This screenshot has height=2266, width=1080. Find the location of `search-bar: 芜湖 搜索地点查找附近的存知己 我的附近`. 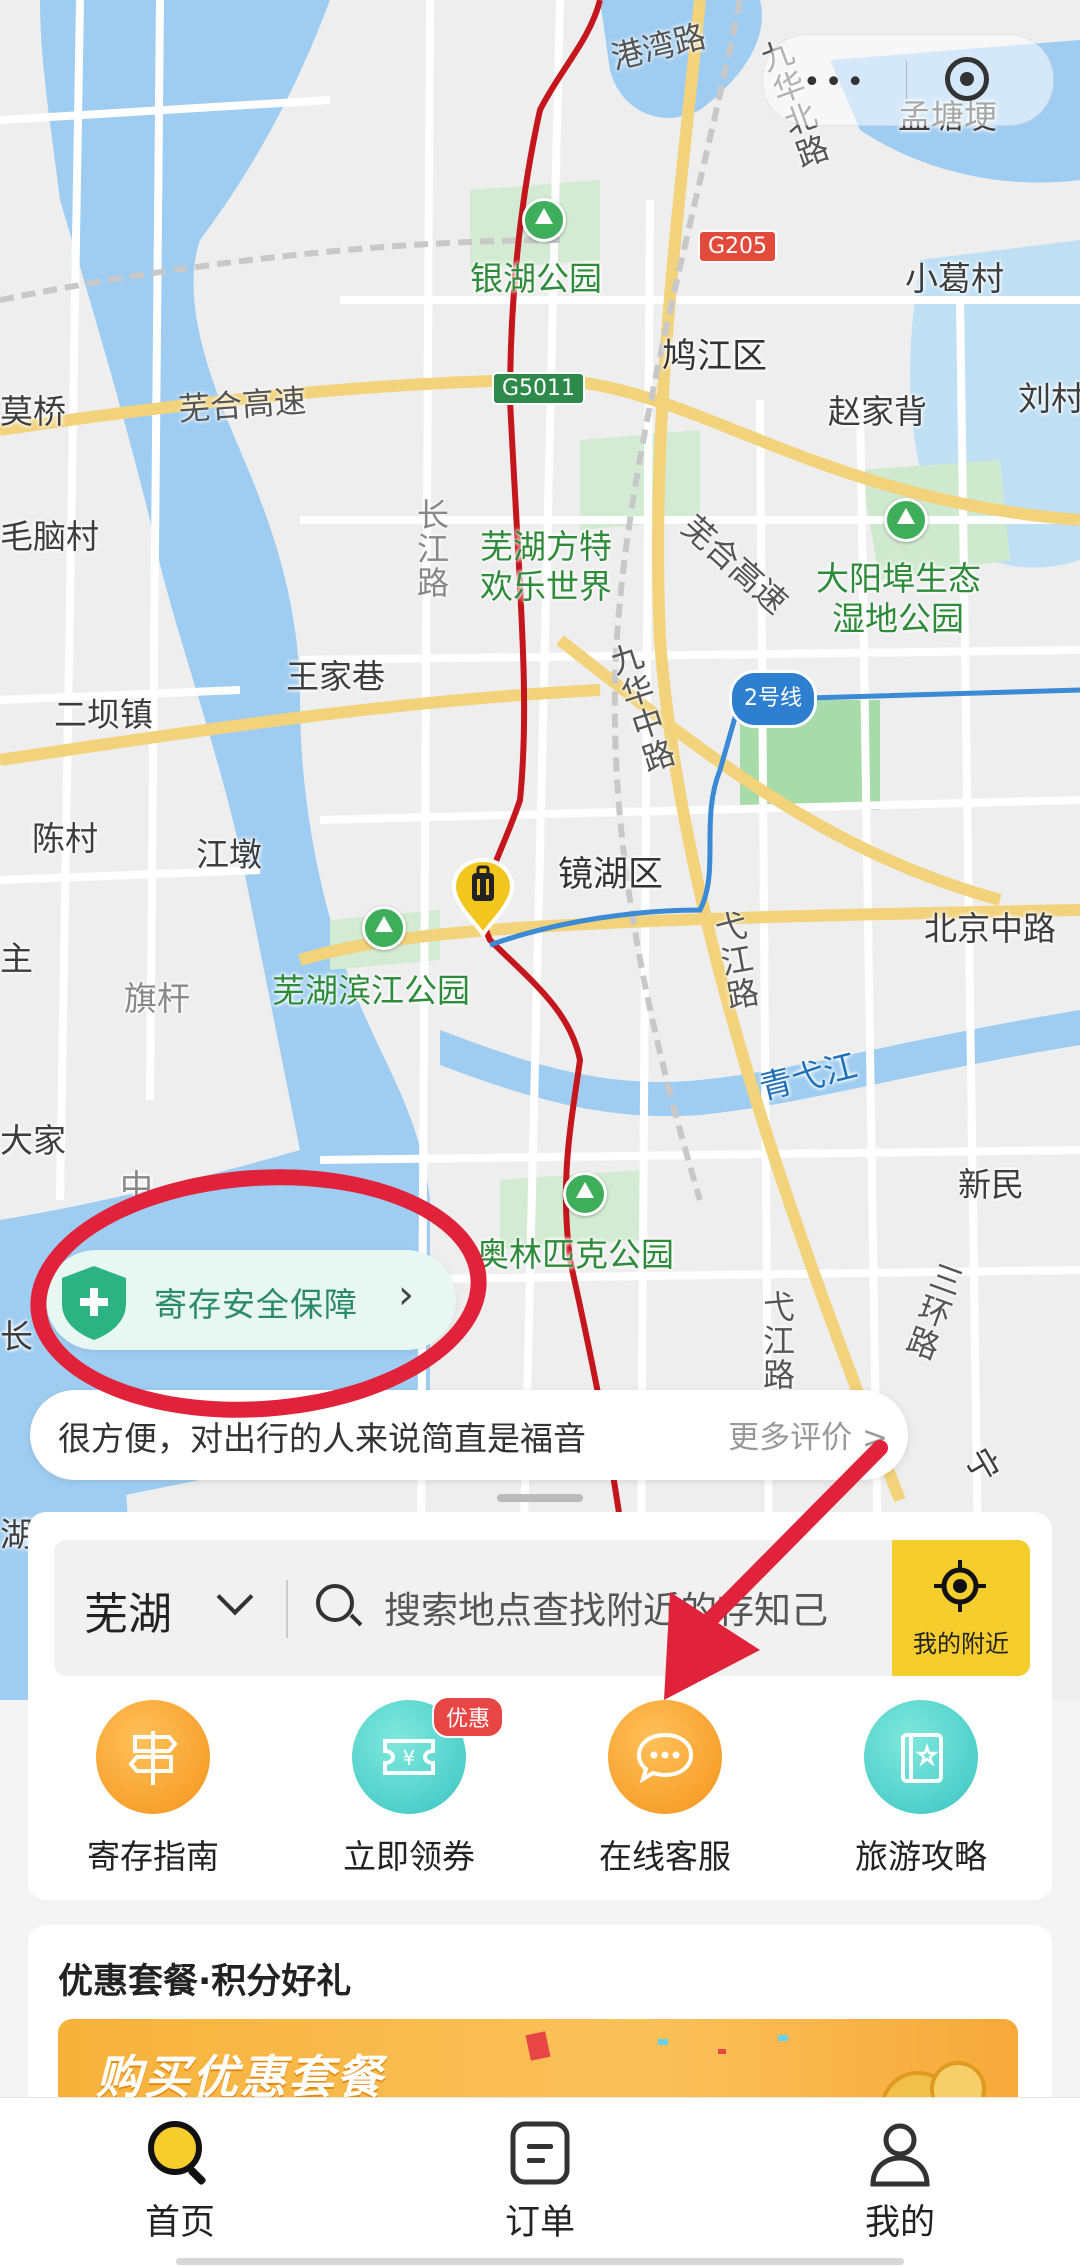

search-bar: 芜湖 搜索地点查找附近的存知己 我的附近 is located at coordinates (542, 1608).